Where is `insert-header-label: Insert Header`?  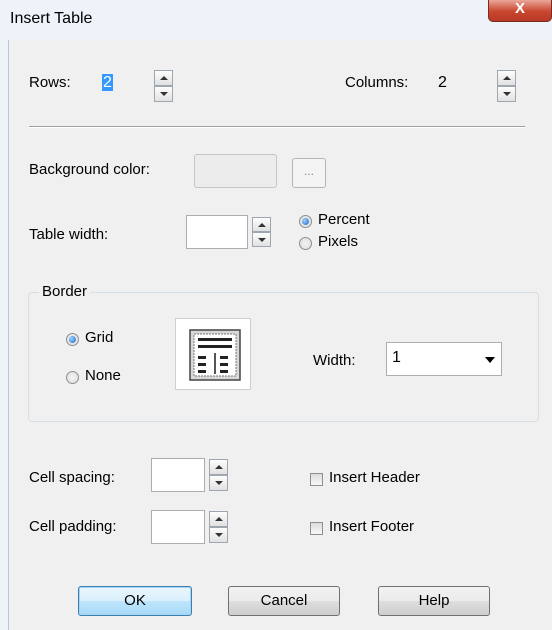
insert-header-label: Insert Header is located at coordinates (374, 477).